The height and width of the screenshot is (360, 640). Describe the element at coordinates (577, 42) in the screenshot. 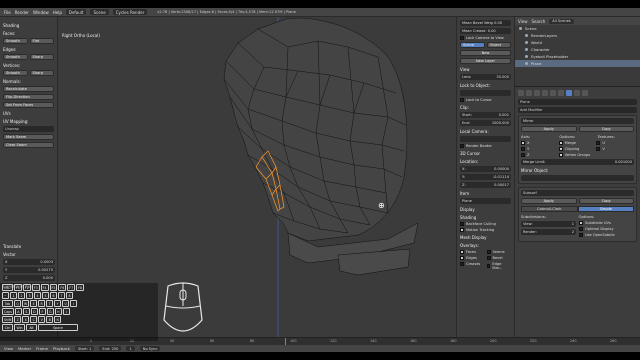

I see `outliner-item: World` at that location.